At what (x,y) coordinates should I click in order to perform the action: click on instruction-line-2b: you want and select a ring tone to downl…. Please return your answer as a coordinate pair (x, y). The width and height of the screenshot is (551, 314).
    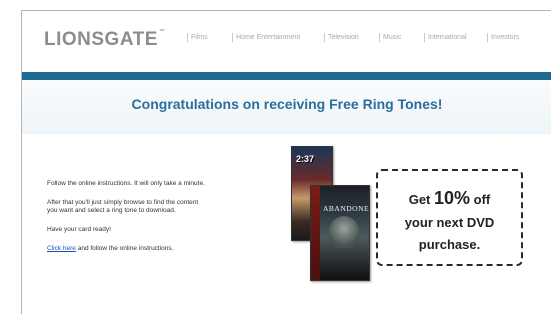
    Looking at the image, I should click on (111, 210).